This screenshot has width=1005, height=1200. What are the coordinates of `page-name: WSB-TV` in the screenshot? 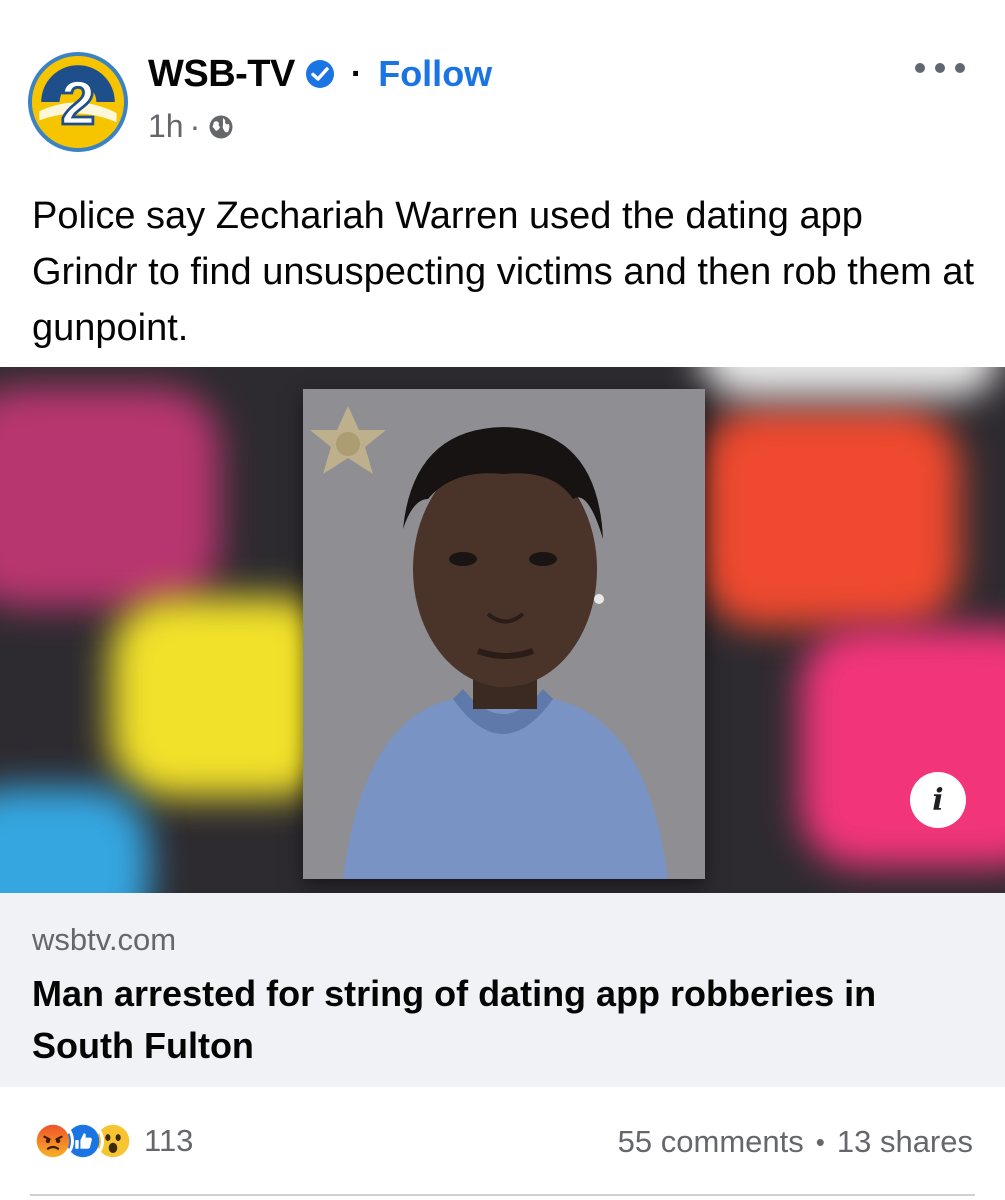 It's located at (221, 74).